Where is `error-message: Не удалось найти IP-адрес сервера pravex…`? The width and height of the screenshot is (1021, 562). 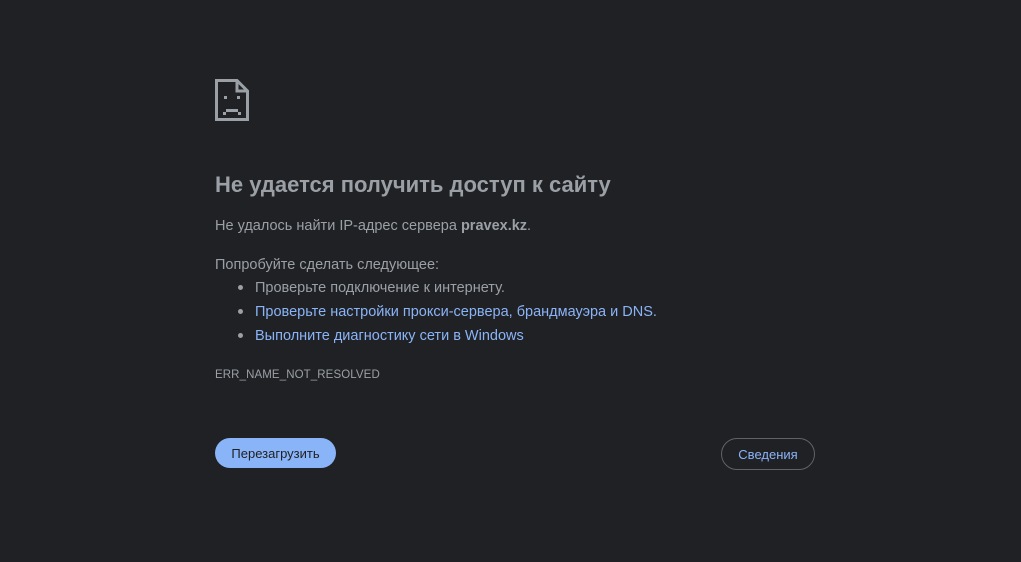
error-message: Не удалось найти IP-адрес сервера pravex… is located at coordinates (373, 226).